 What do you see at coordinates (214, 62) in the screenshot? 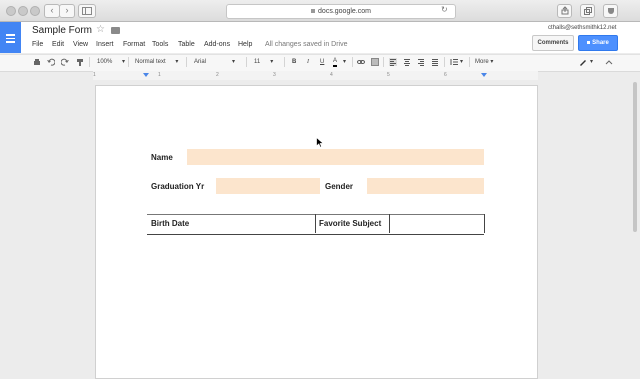
I see `font-select: Arial ▾` at bounding box center [214, 62].